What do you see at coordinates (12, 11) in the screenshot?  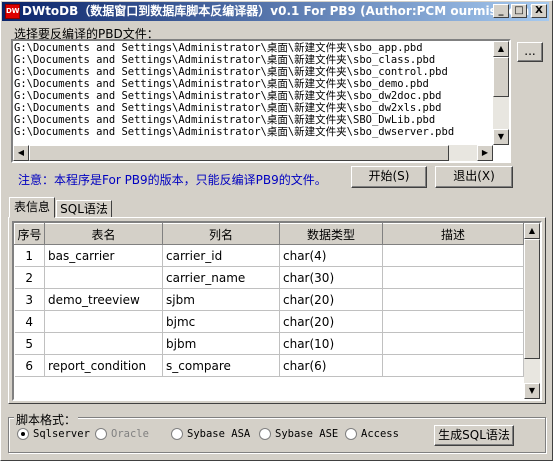 I see `app-icon: DW` at bounding box center [12, 11].